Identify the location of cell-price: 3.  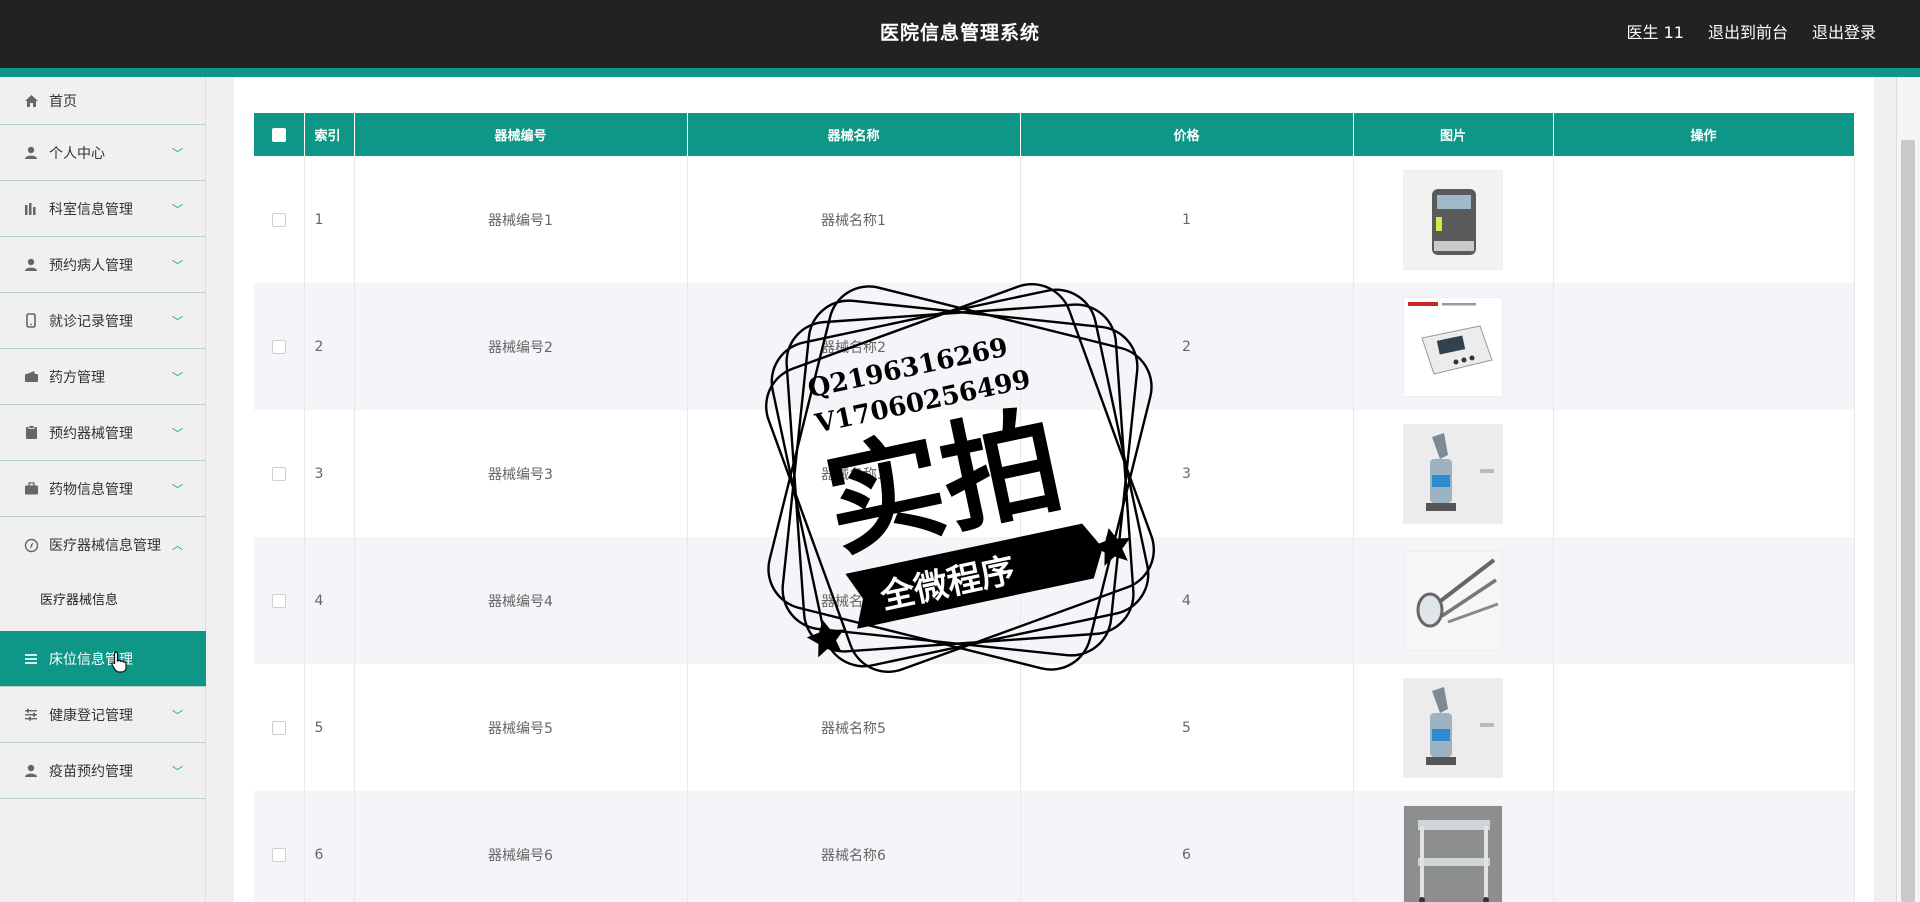
(1187, 473).